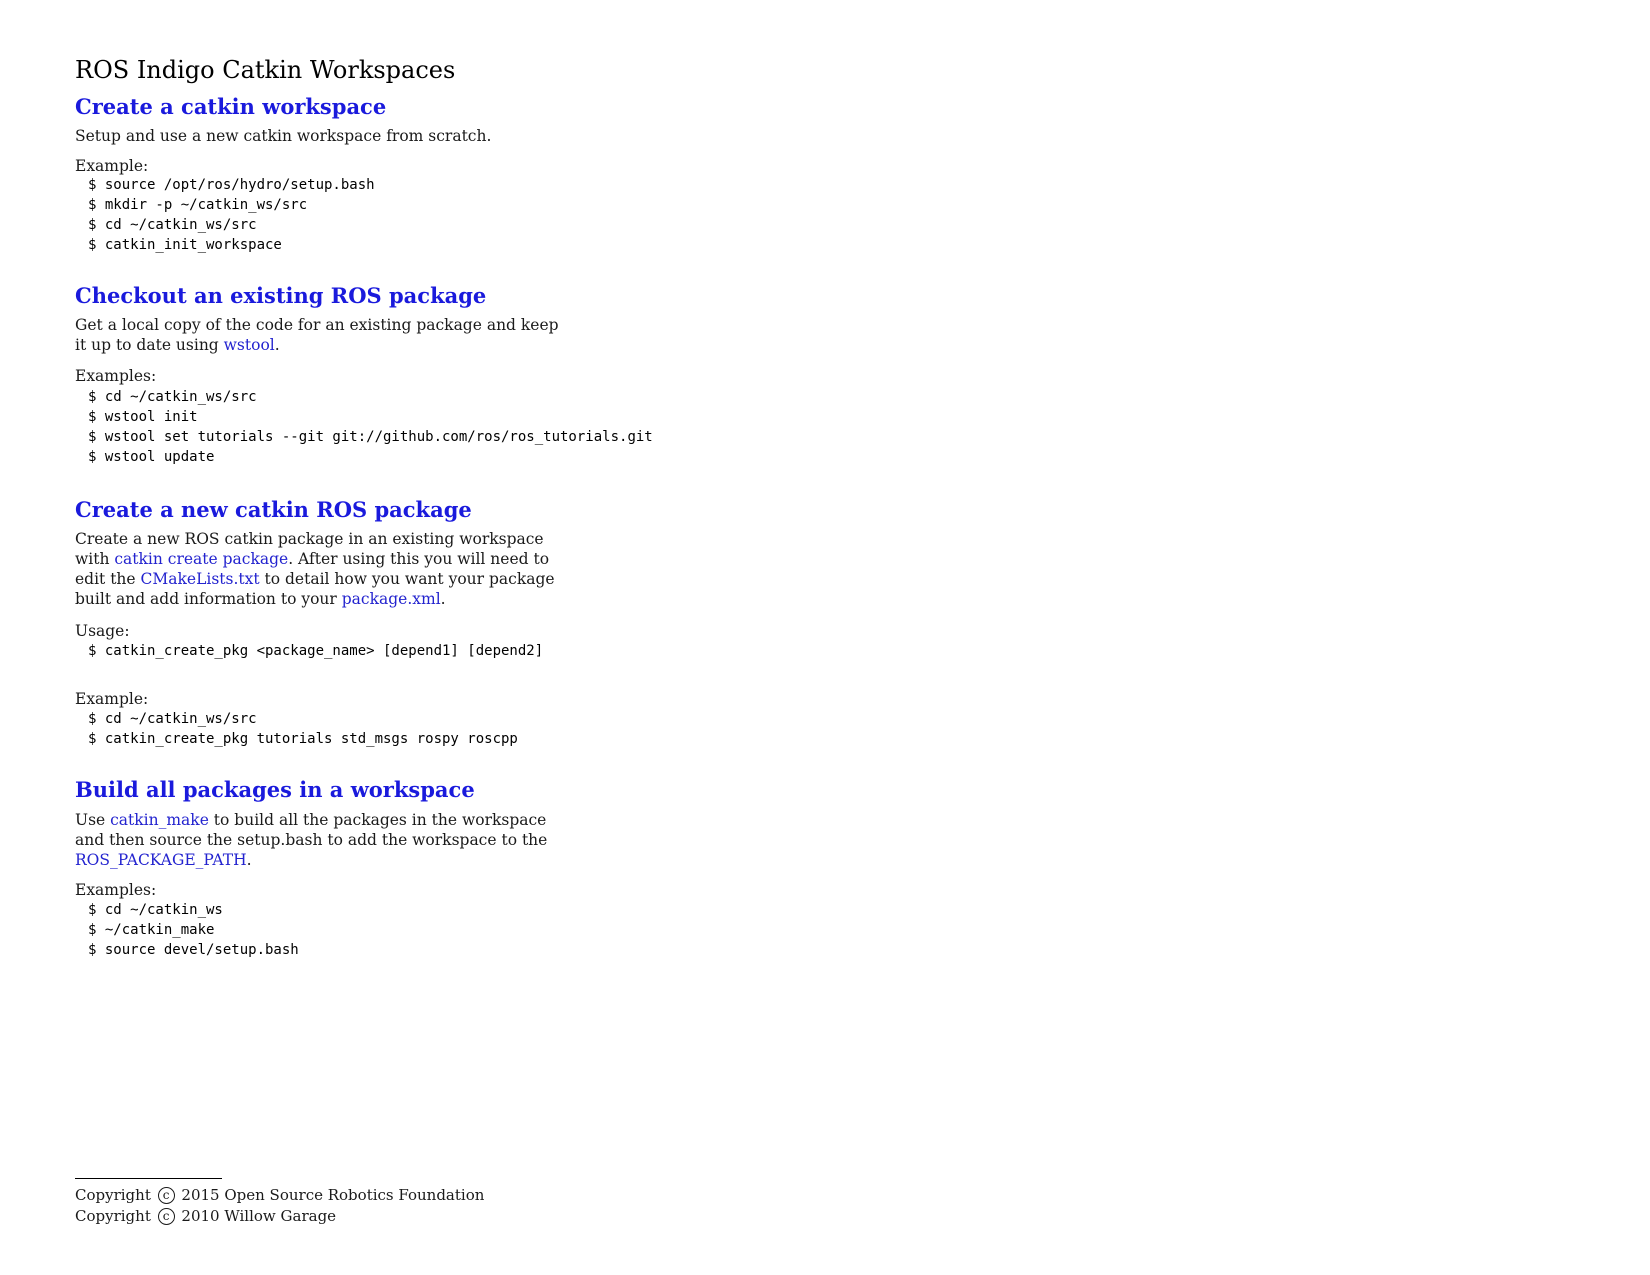 The height and width of the screenshot is (1275, 1650). Describe the element at coordinates (155, 910) in the screenshot. I see `code-line: $ cd ~/catkin_ws` at that location.